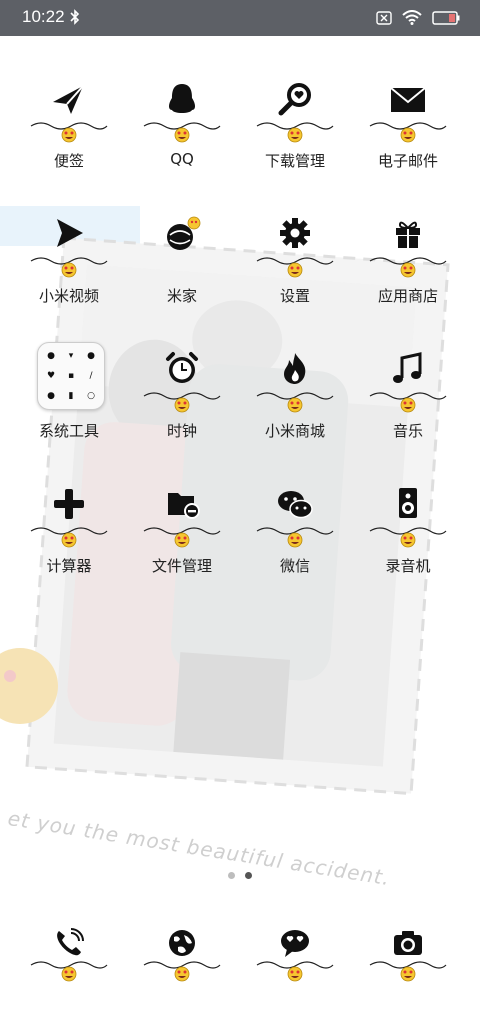 This screenshot has width=480, height=1017. Describe the element at coordinates (408, 943) in the screenshot. I see `camera-icon` at that location.